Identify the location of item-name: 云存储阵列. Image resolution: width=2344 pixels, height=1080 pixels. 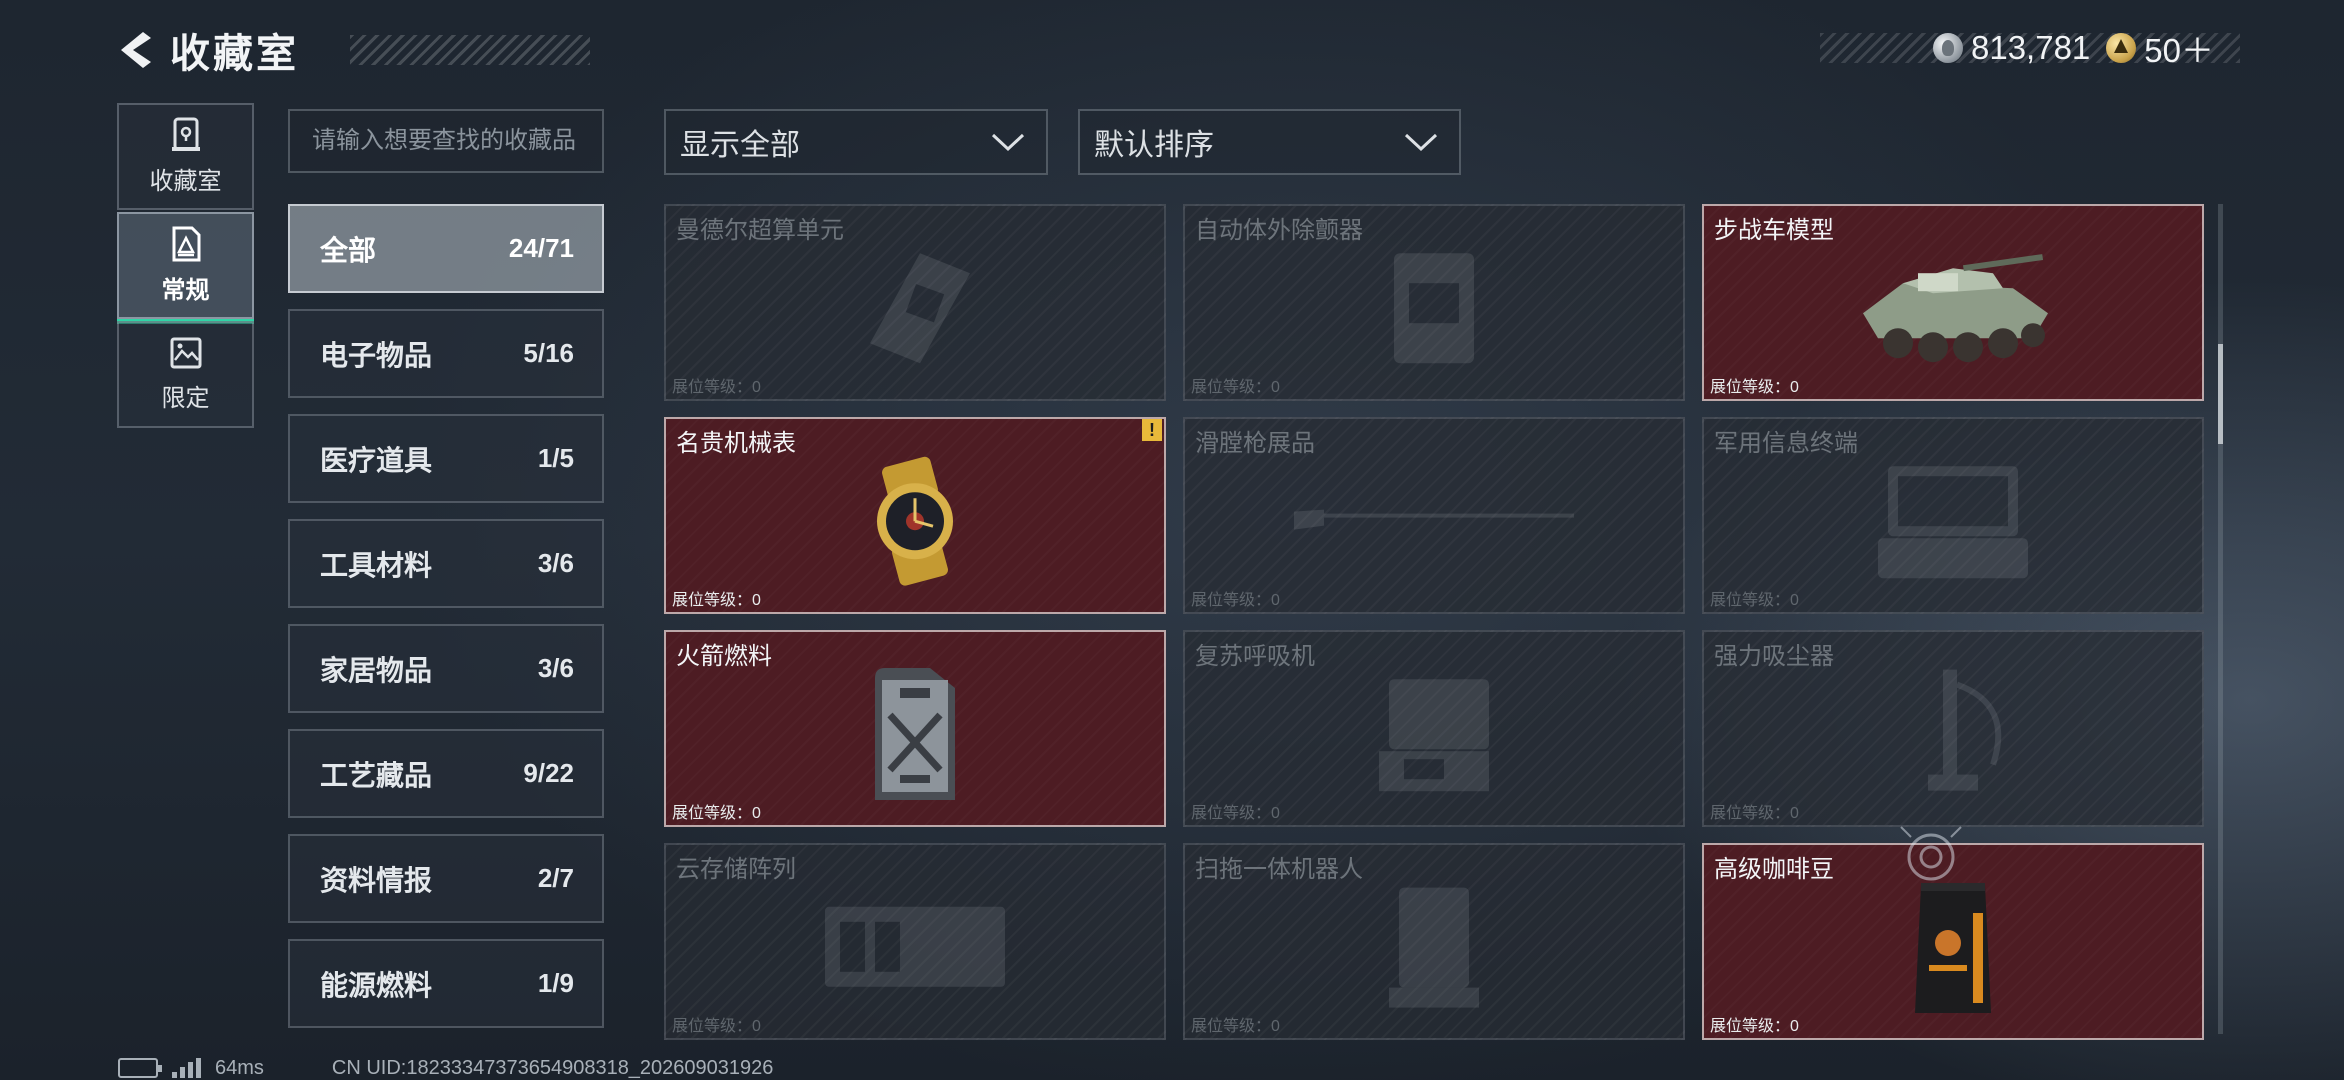
(736, 869).